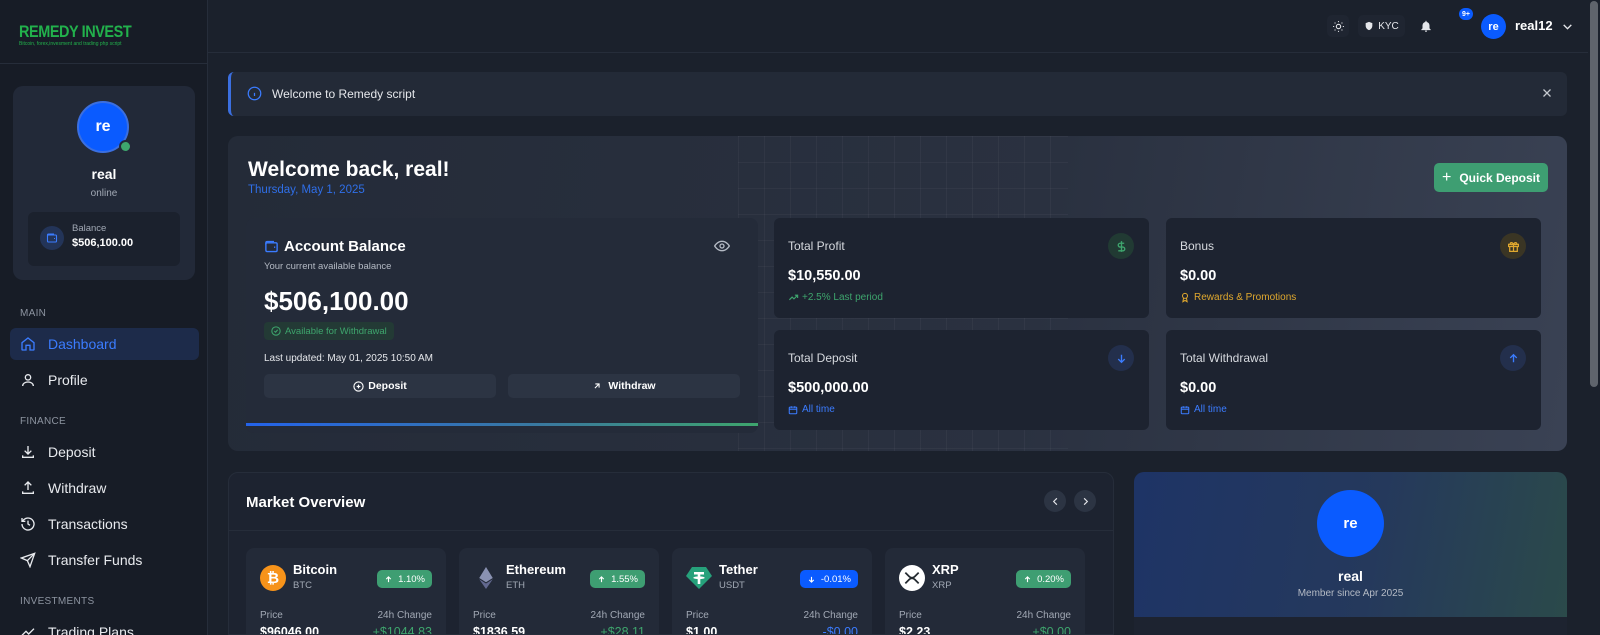 This screenshot has width=1600, height=635. Describe the element at coordinates (1185, 409) in the screenshot. I see `calendar-icon` at that location.